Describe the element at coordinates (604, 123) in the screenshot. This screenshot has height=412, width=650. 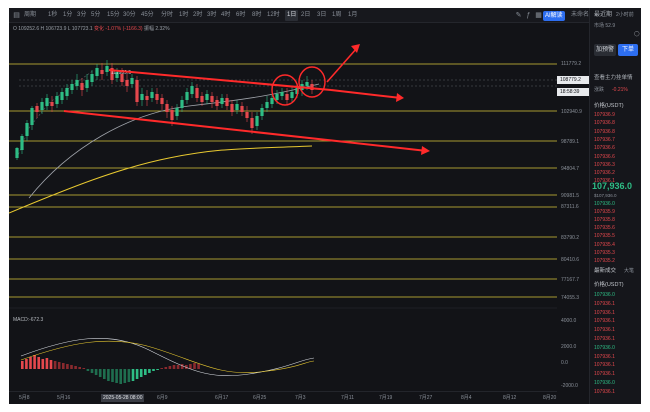
I see `ask-price-1: 107936.8` at that location.